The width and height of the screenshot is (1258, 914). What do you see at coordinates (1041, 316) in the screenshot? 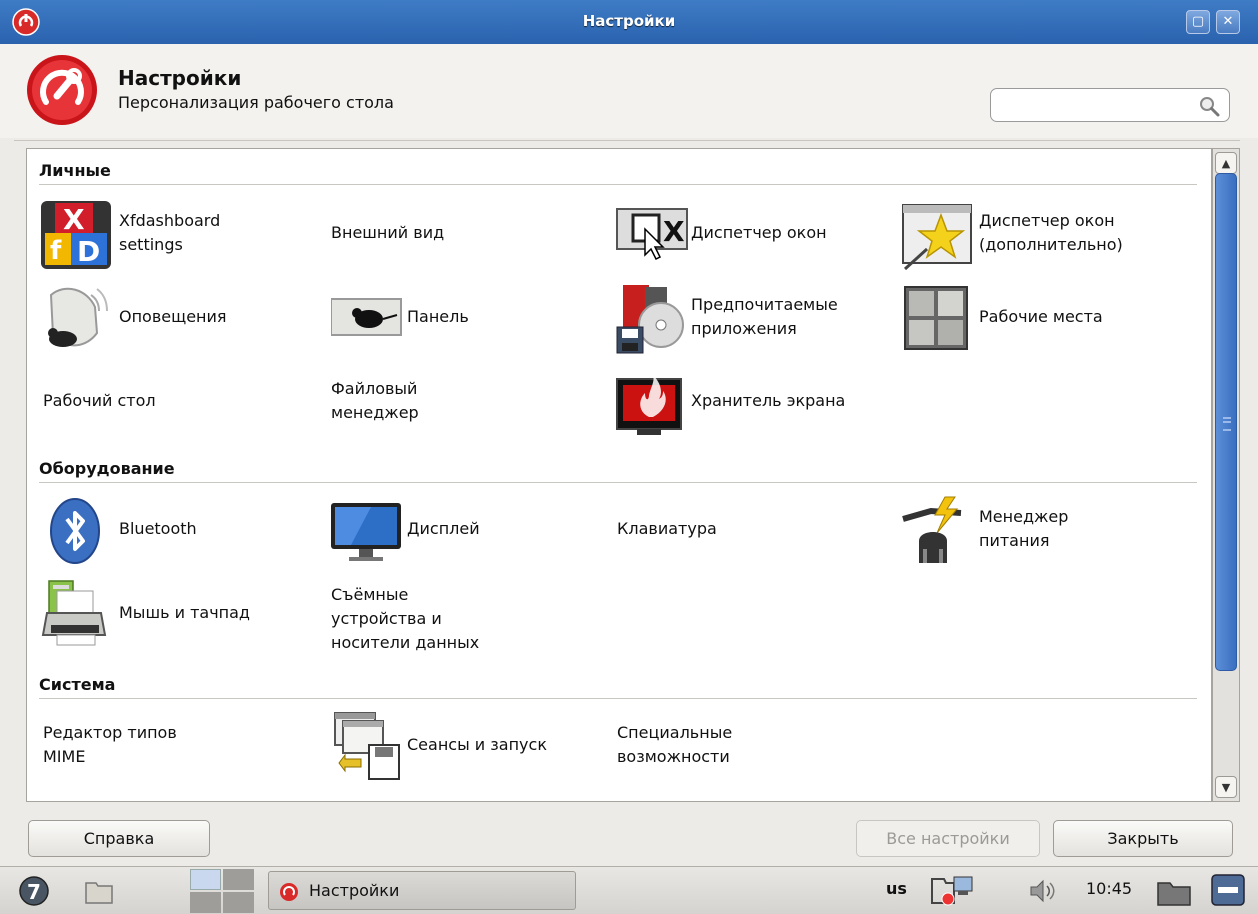
I see `item-label: Рабочие места` at bounding box center [1041, 316].